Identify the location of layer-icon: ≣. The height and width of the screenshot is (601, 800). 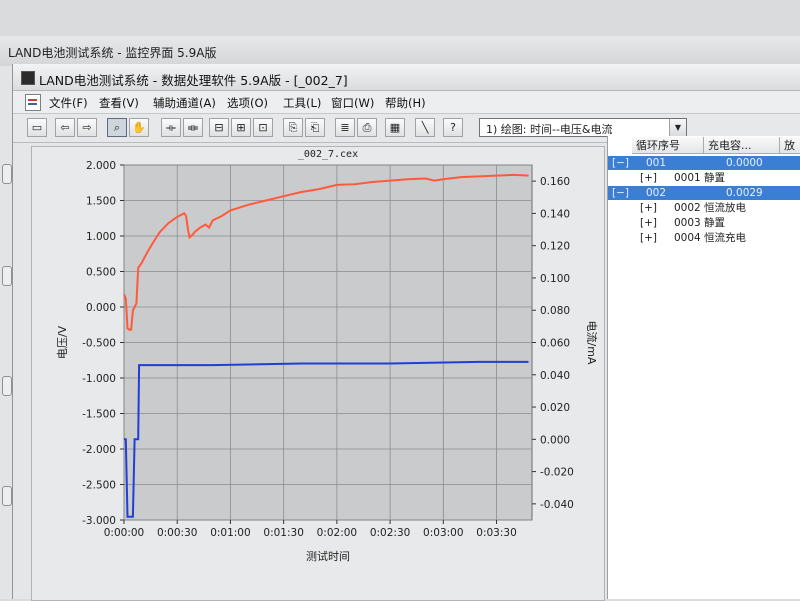
(345, 127).